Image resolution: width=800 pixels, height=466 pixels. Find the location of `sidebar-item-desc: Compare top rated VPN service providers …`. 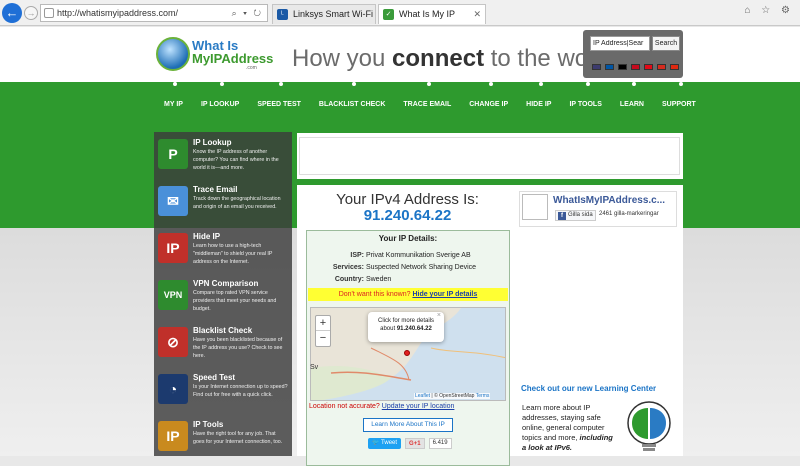

sidebar-item-desc: Compare top rated VPN service providers … is located at coordinates (235, 301).